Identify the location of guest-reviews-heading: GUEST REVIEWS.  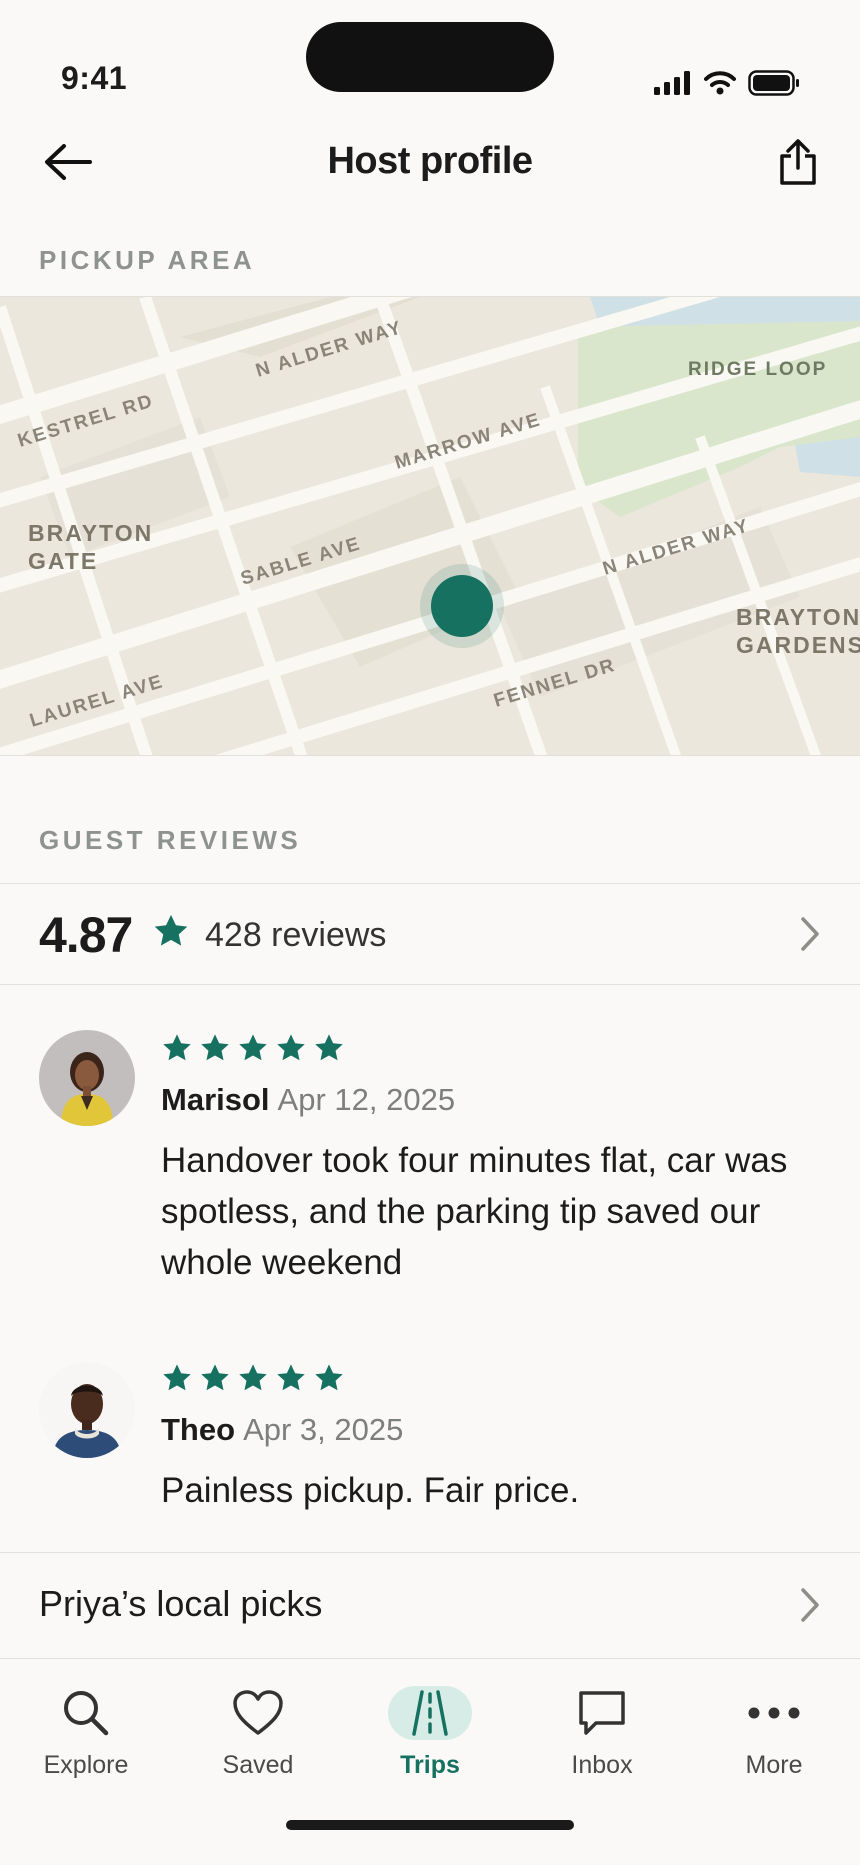
(170, 840).